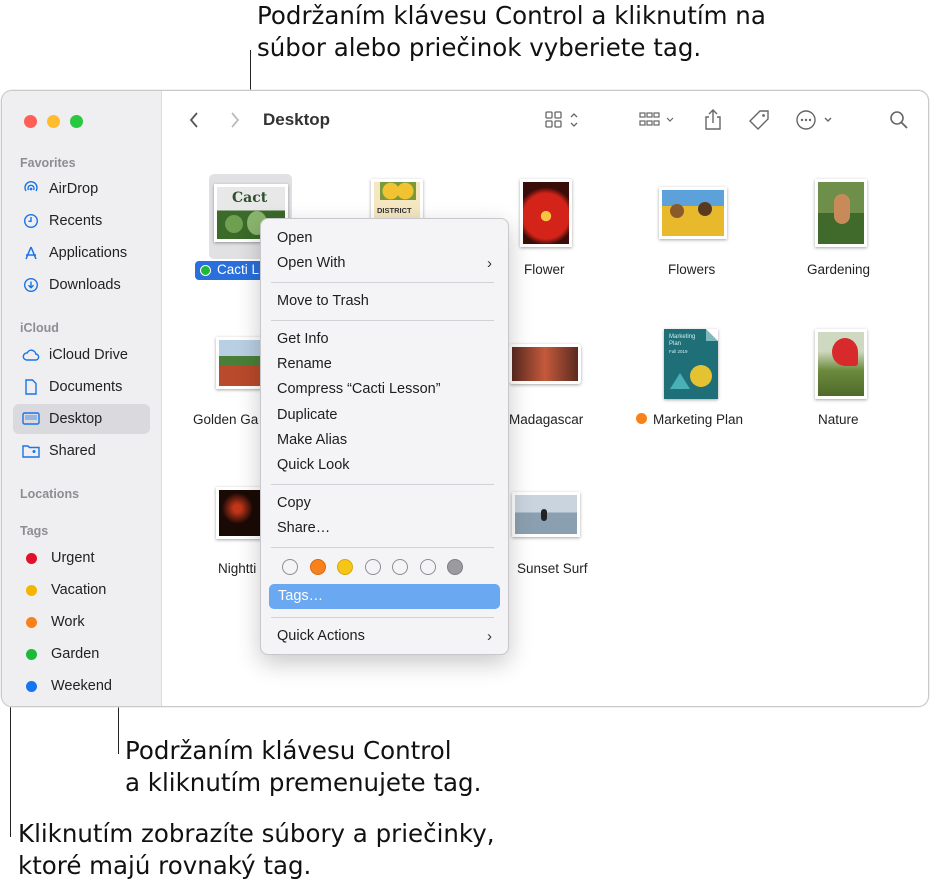 This screenshot has height=894, width=931. I want to click on close-button, so click(30, 121).